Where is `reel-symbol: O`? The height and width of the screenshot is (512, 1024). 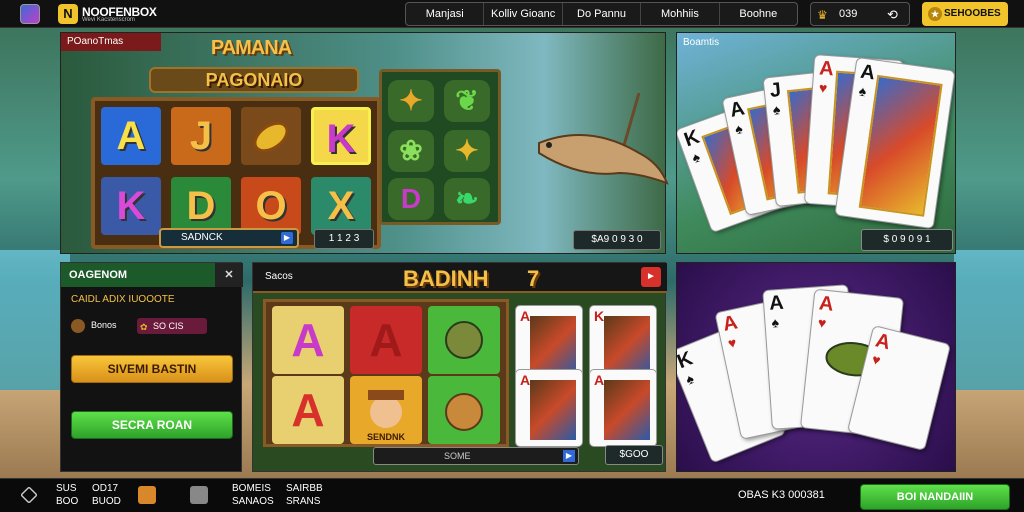
reel-symbol: O is located at coordinates (271, 206).